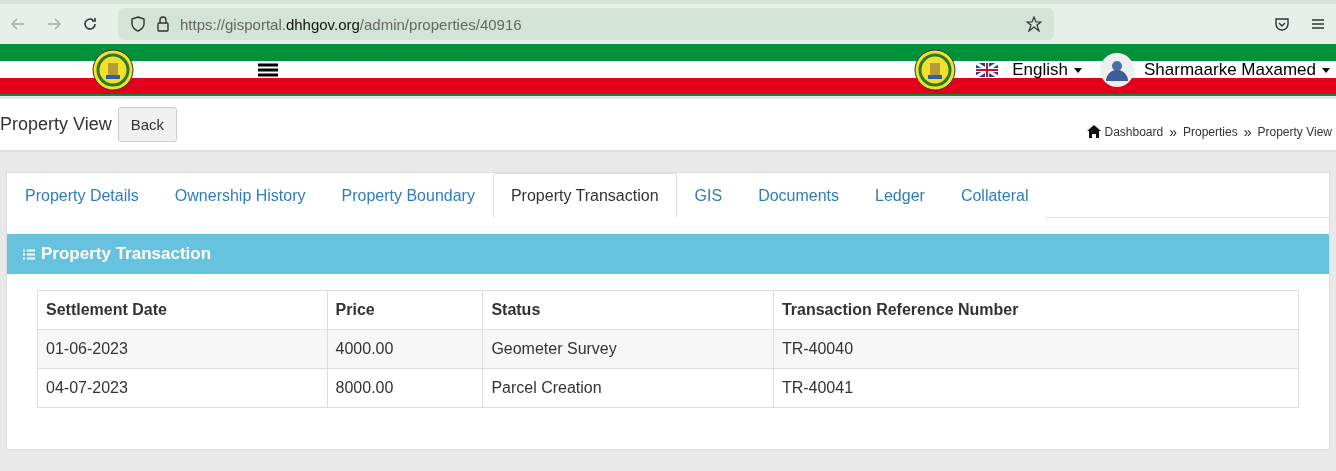  What do you see at coordinates (182, 349) in the screenshot?
I see `table-cell: 01-06-2023` at bounding box center [182, 349].